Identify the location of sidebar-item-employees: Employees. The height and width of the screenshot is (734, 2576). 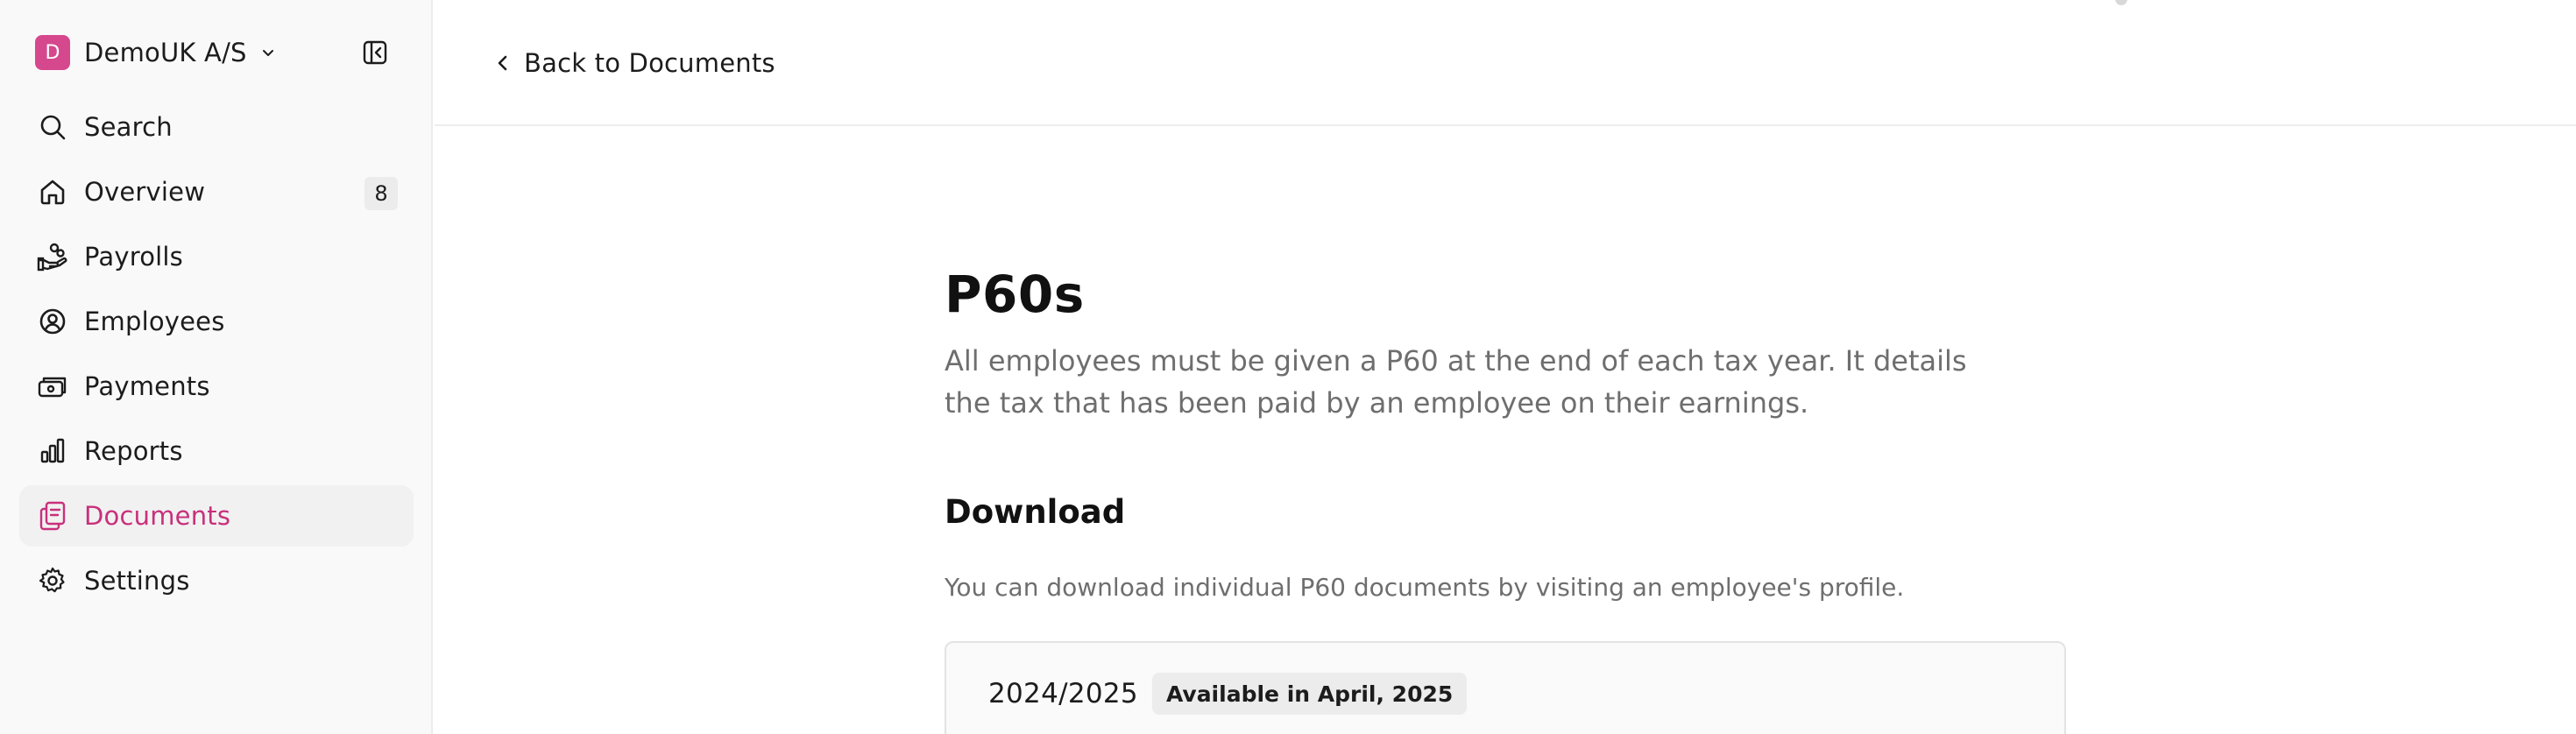
(216, 322).